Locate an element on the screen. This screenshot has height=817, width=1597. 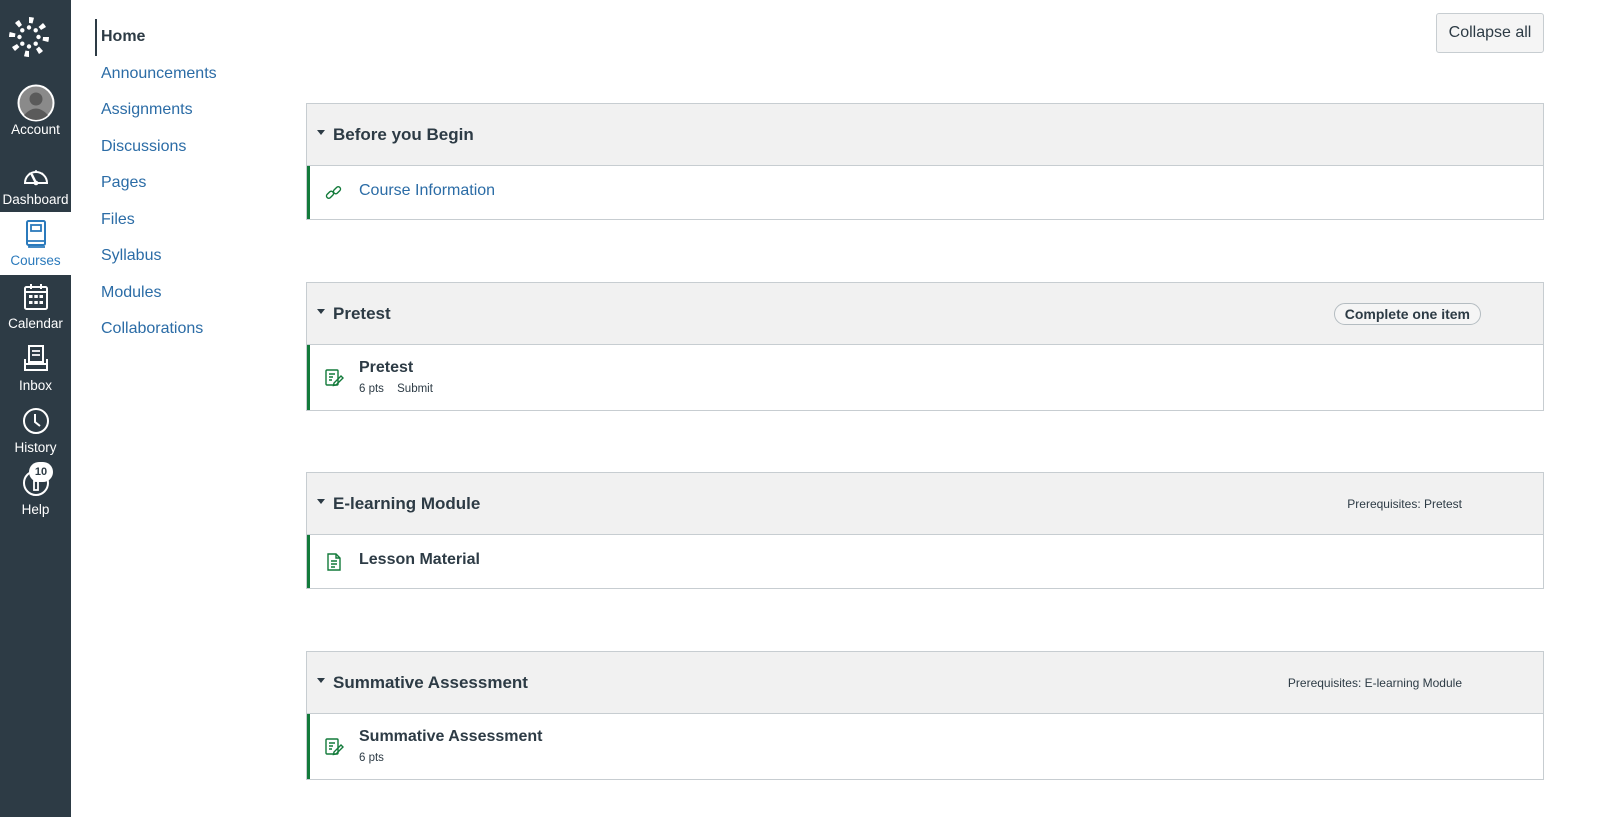
course-nav-home: Home is located at coordinates (185, 37).